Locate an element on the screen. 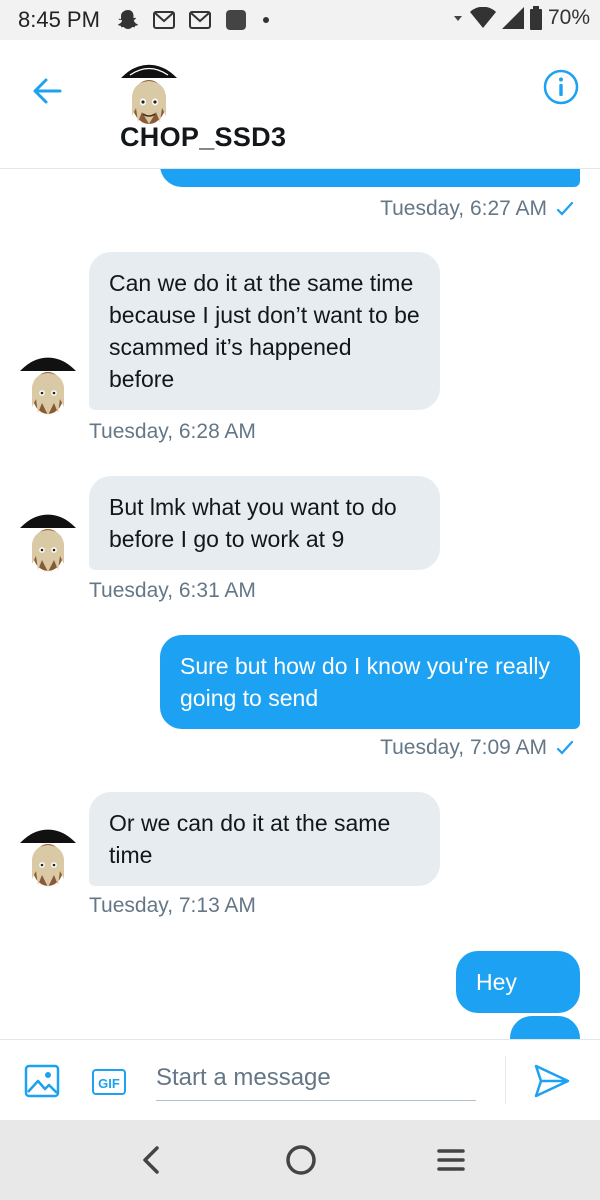 This screenshot has height=1200, width=600. system-nav-bar is located at coordinates (300, 1160).